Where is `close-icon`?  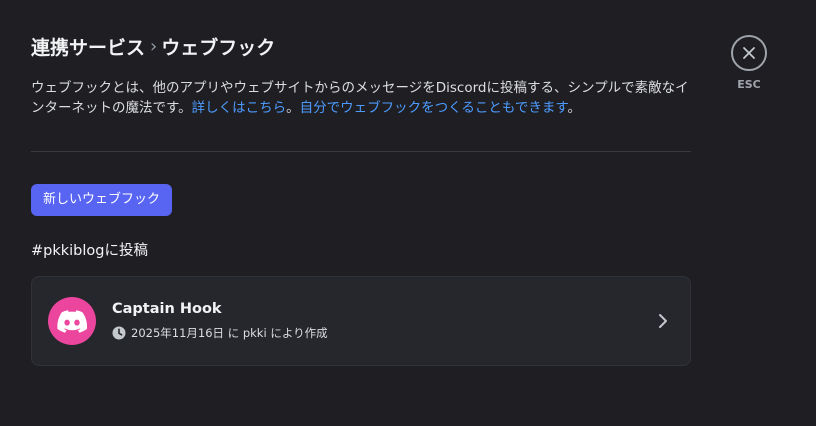
close-icon is located at coordinates (749, 53).